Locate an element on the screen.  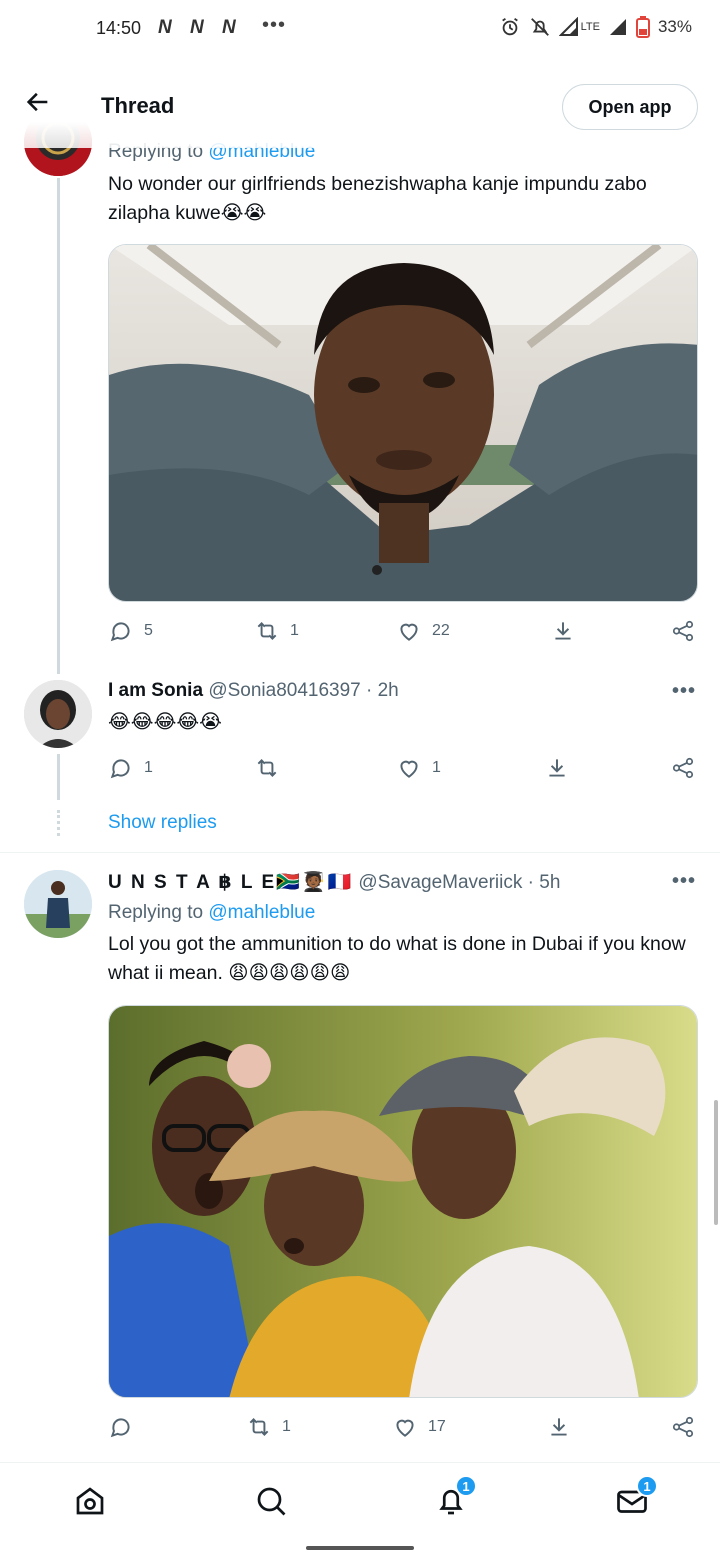
nav-home is located at coordinates (90, 1501).